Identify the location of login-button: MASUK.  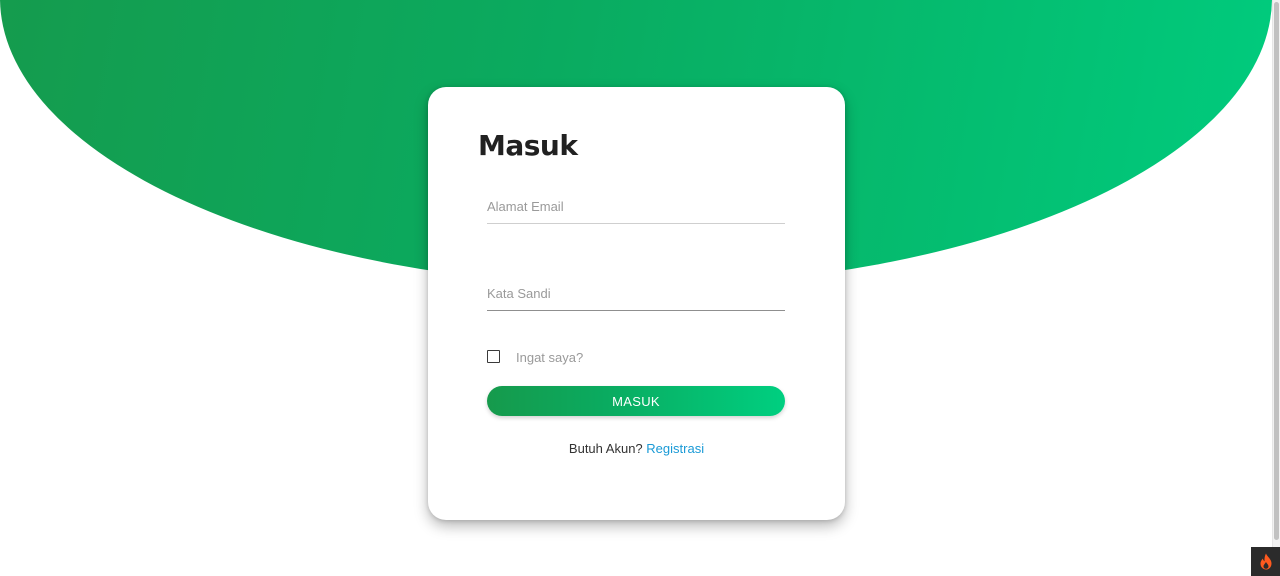
(636, 401).